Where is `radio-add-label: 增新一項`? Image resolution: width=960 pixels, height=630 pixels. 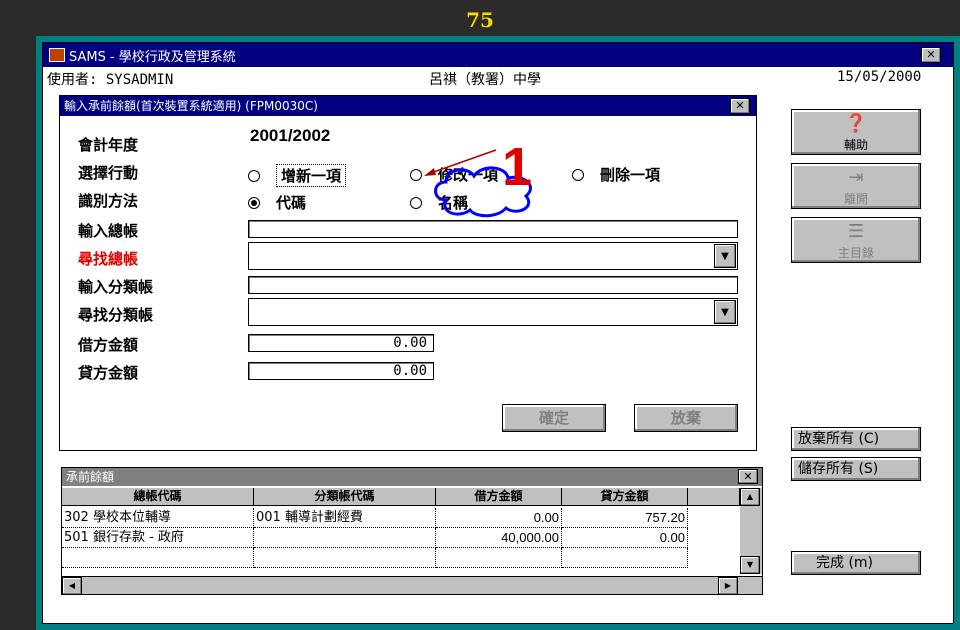
radio-add-label: 增新一項 is located at coordinates (311, 175).